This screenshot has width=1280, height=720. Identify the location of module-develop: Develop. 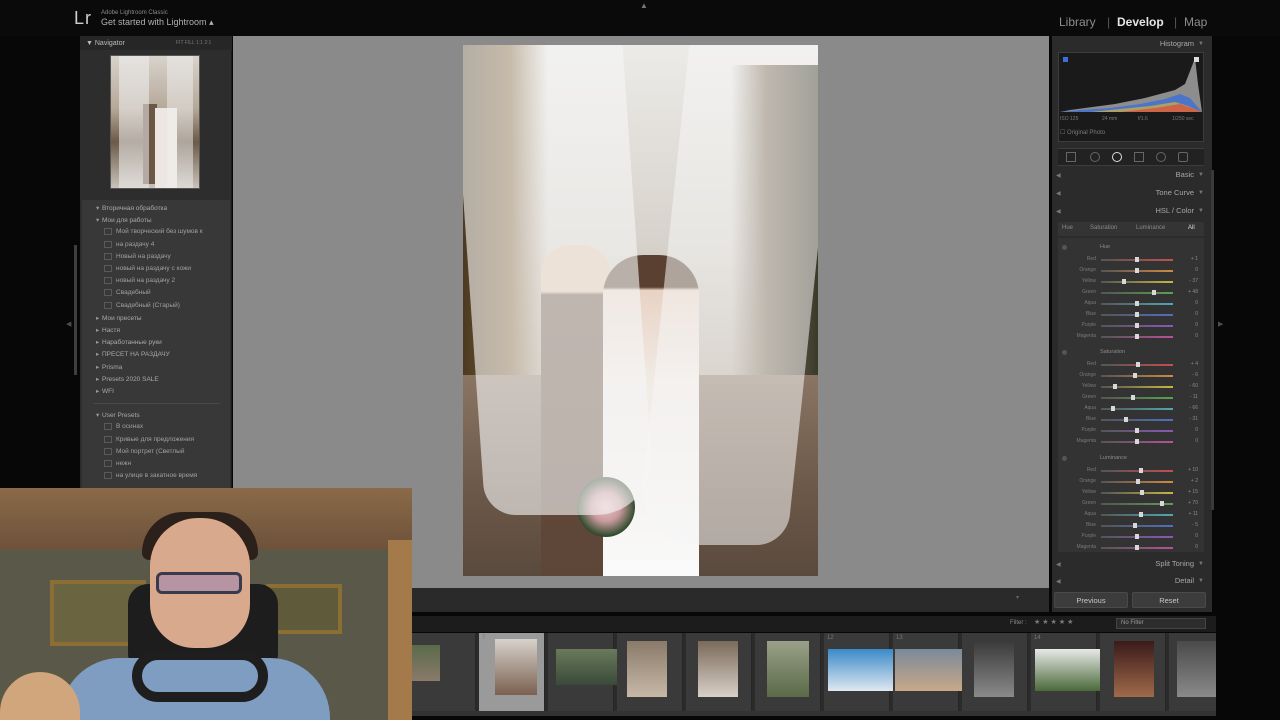
(1140, 22).